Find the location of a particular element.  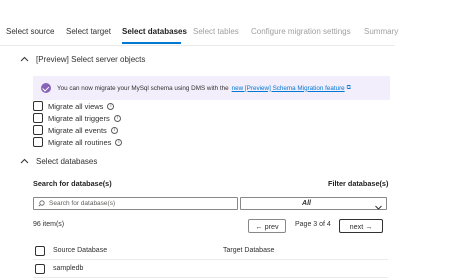

chevron-down-icon is located at coordinates (378, 208).